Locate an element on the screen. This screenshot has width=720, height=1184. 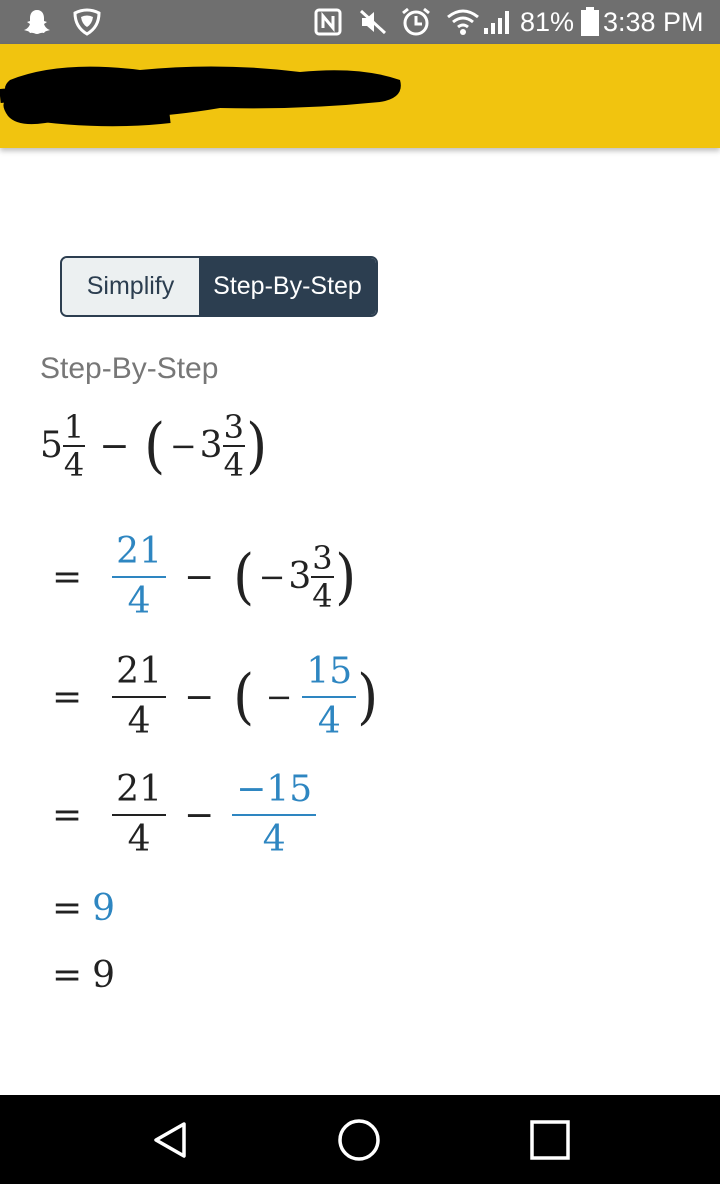
mode-toggle: Simplify Step-By-Step is located at coordinates (219, 286).